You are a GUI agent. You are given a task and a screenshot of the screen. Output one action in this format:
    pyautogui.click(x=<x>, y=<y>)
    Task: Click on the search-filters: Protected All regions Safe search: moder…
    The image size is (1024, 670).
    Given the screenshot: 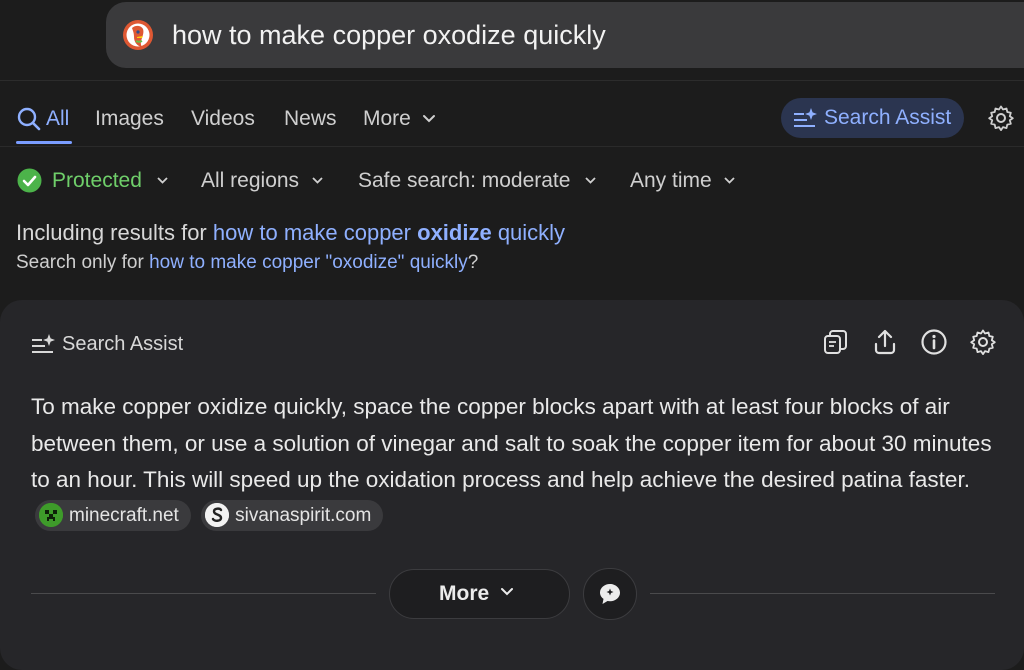 What is the action you would take?
    pyautogui.click(x=512, y=181)
    